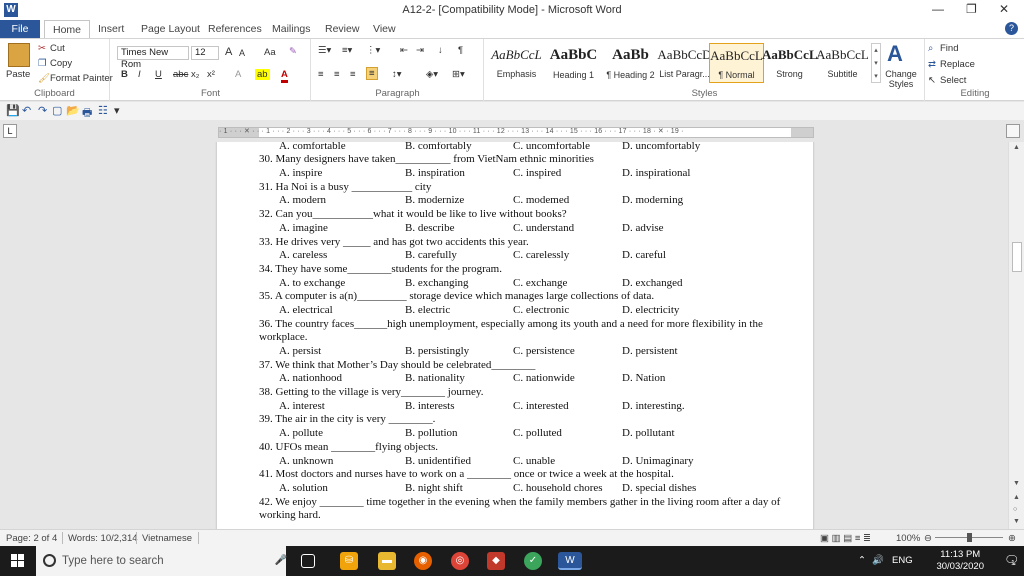  I want to click on page-count: Page: 2 of 4, so click(31, 538).